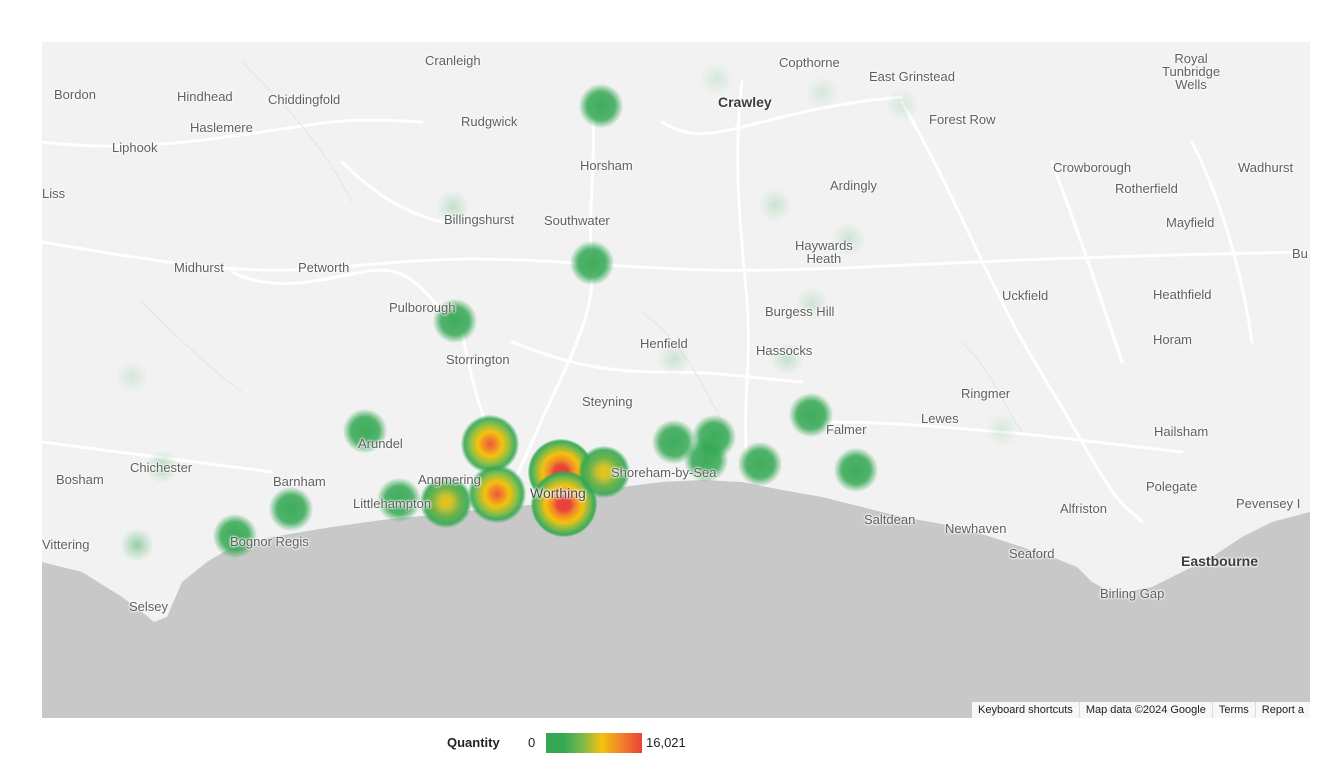  I want to click on place-label-forest-row: Forest Row, so click(962, 119).